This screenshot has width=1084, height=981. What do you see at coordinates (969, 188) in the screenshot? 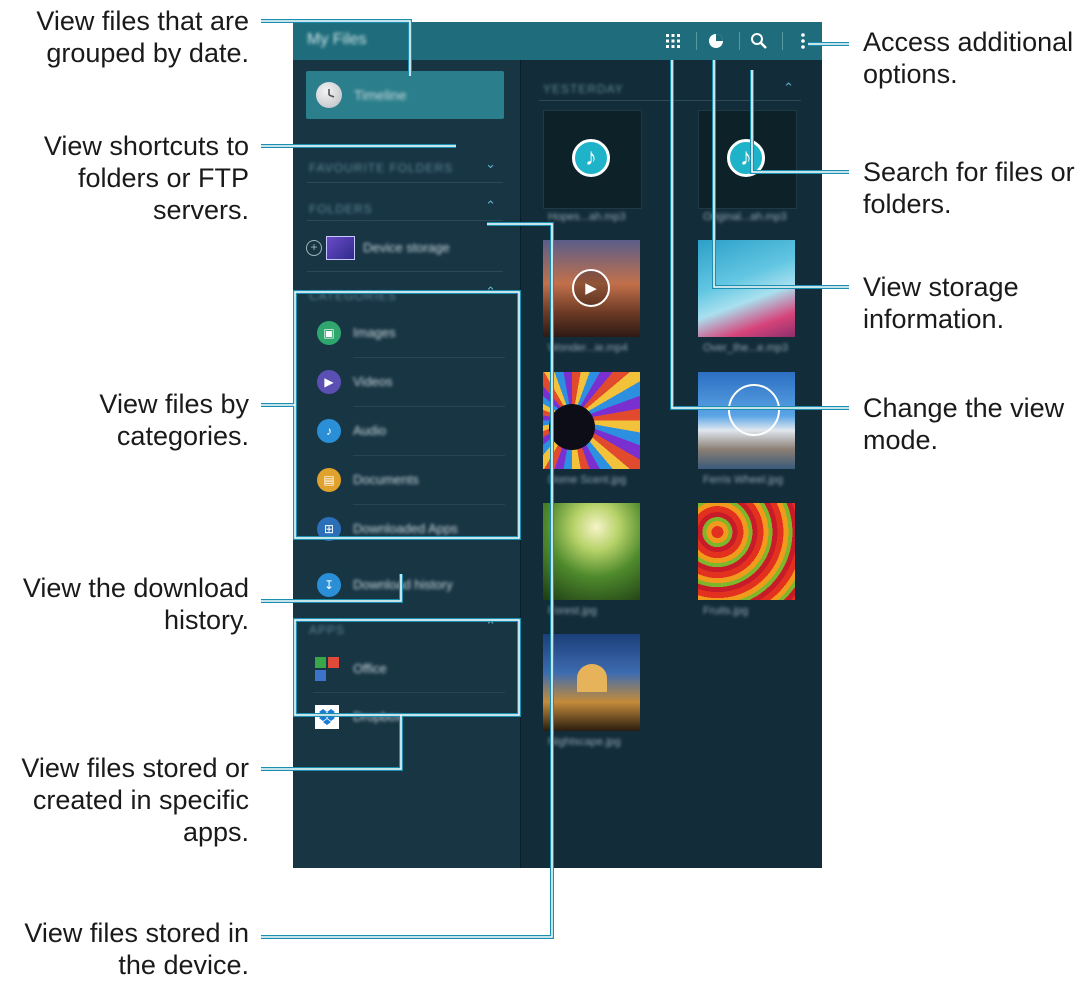
I see `annotation-search: Search for files or folders.` at bounding box center [969, 188].